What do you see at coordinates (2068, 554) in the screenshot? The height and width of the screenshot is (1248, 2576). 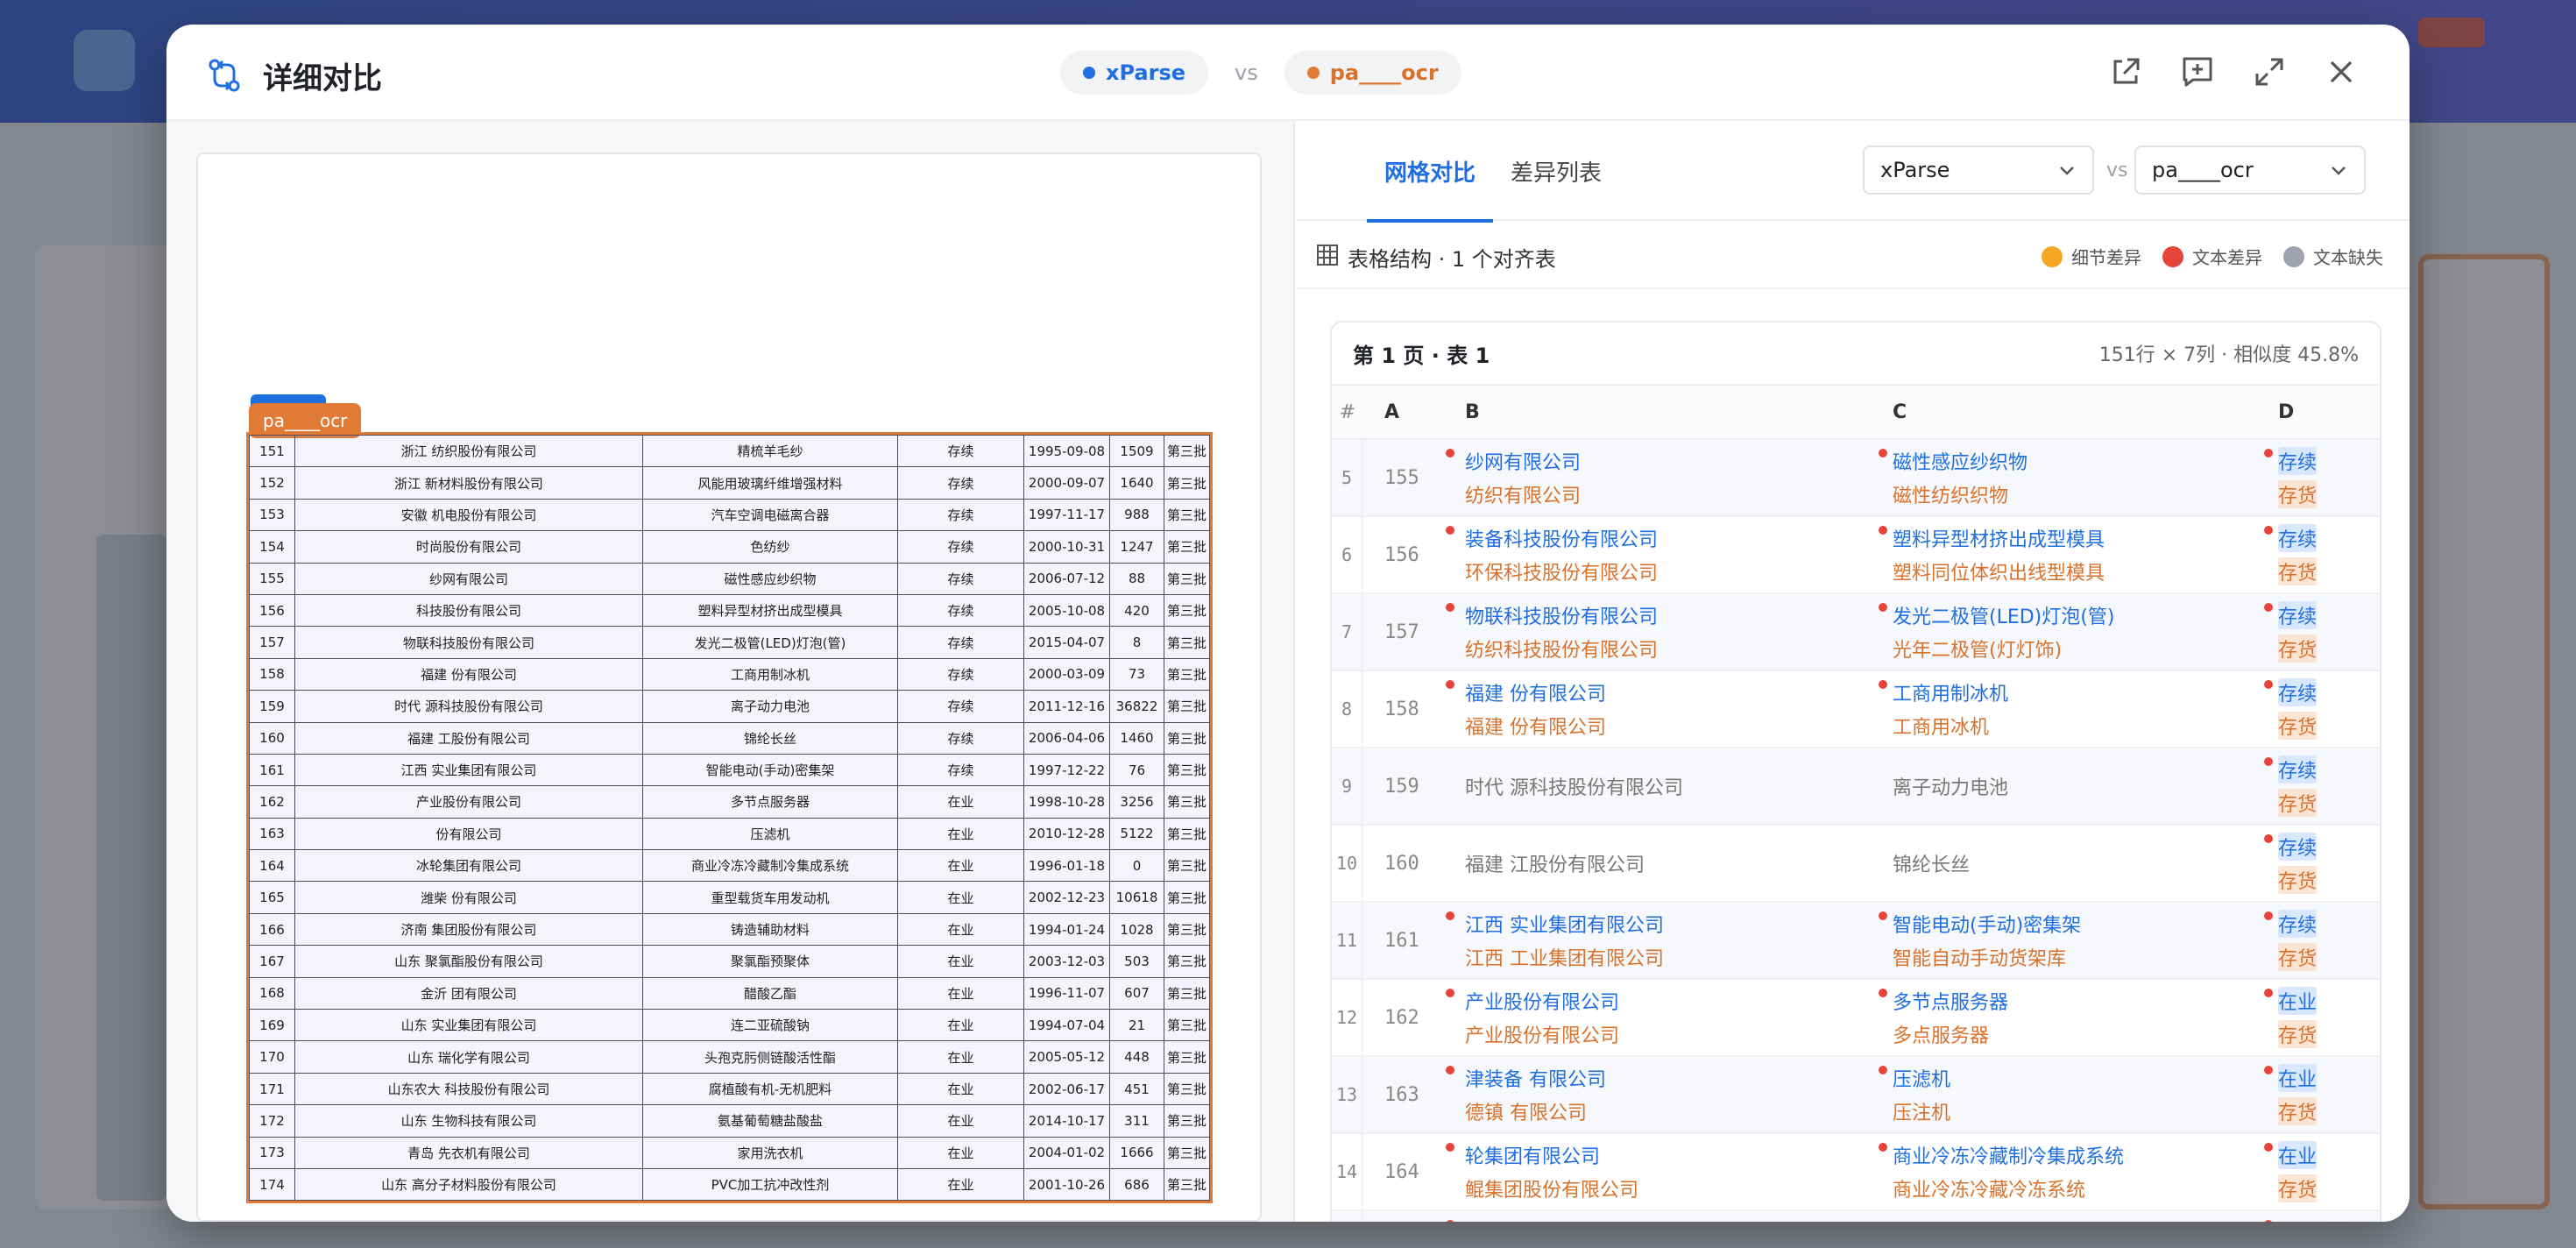 I see `cell-c: 塑料异型材挤出成型模具 塑料同位体织出线型模具` at bounding box center [2068, 554].